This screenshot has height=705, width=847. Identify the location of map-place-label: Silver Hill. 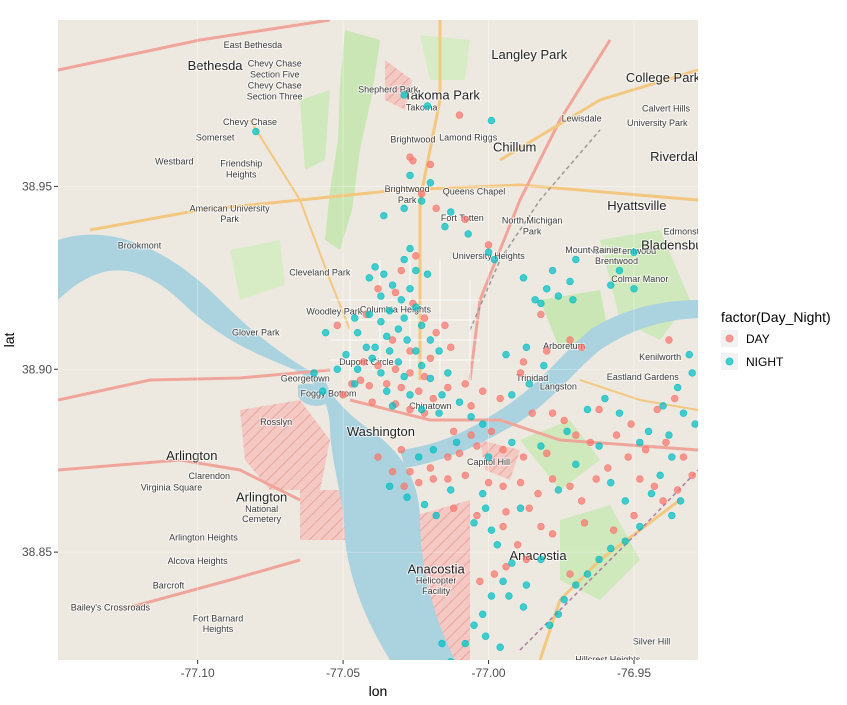
(652, 641).